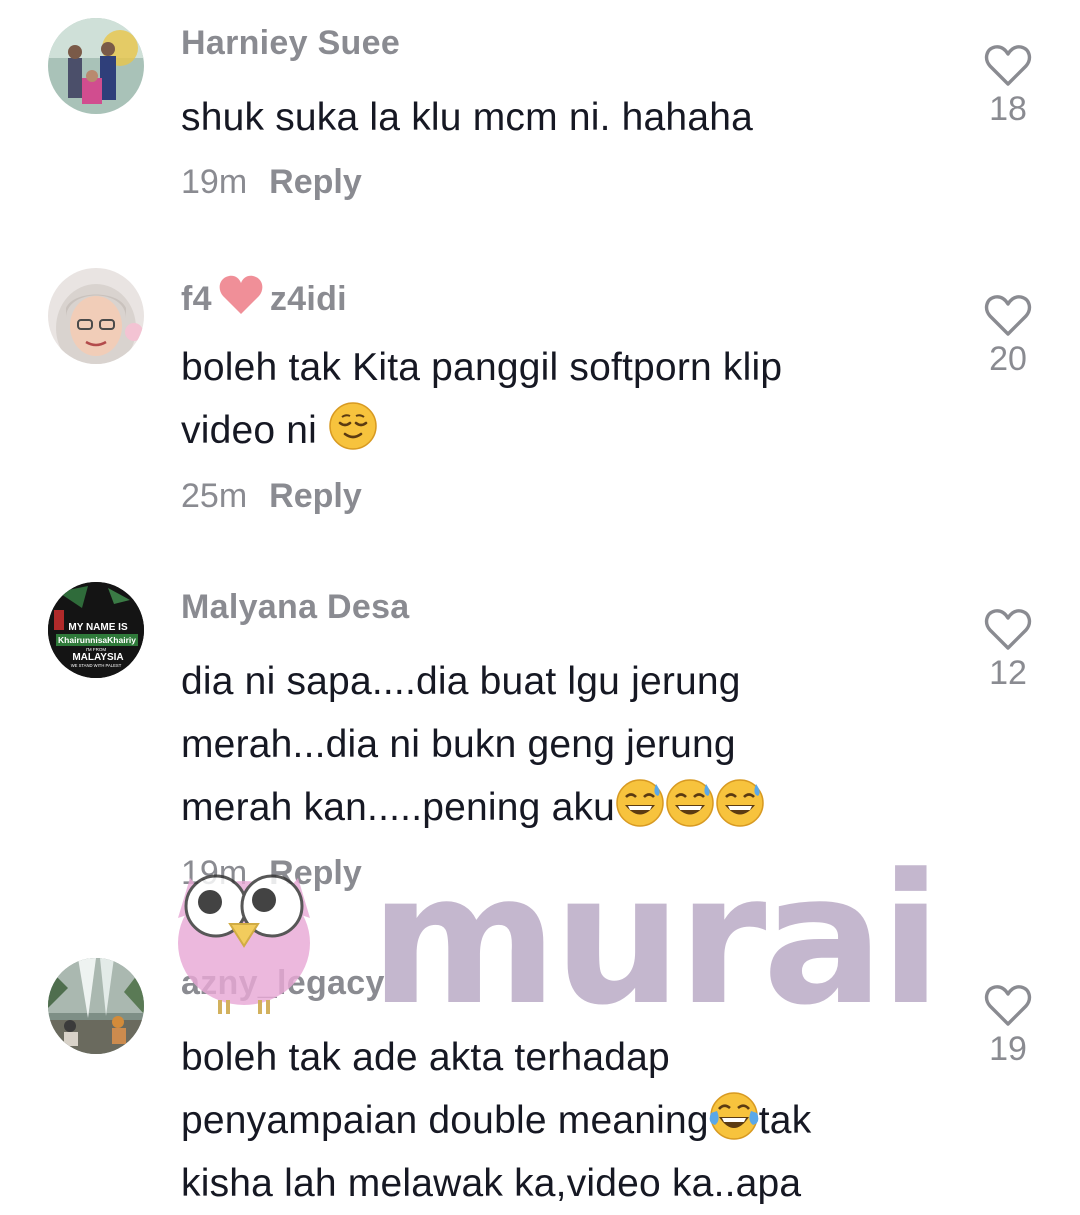 The height and width of the screenshot is (1215, 1080). What do you see at coordinates (308, 299) in the screenshot?
I see `username-part: z4idi` at bounding box center [308, 299].